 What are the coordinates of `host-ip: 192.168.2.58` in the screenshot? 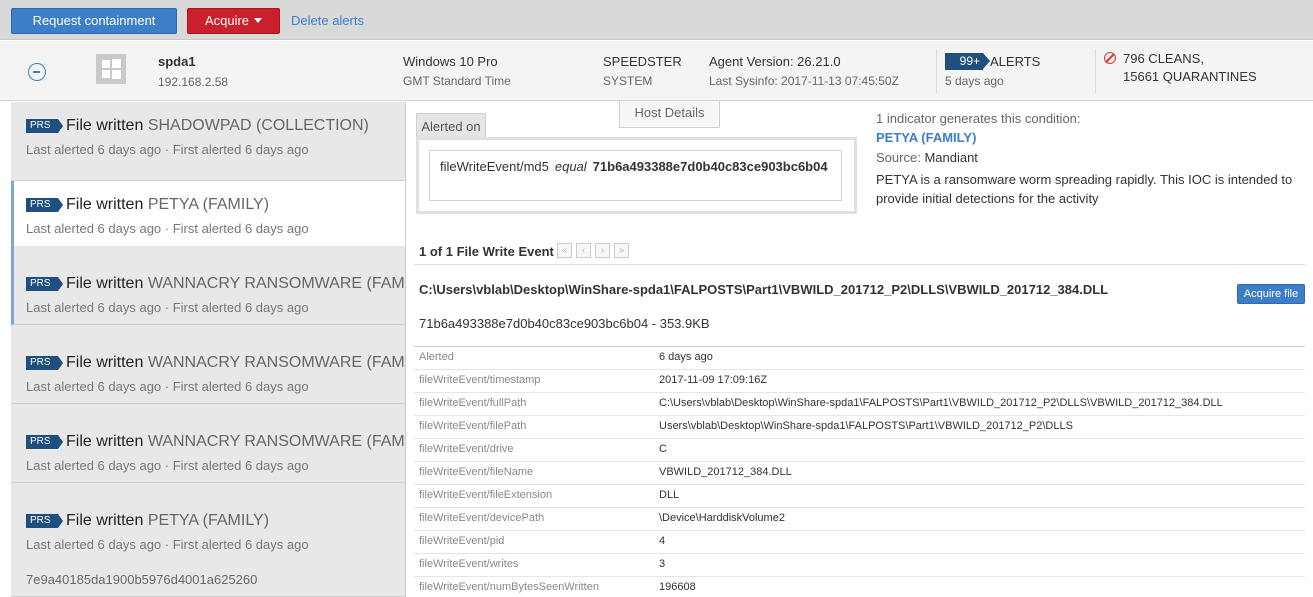 It's located at (193, 82).